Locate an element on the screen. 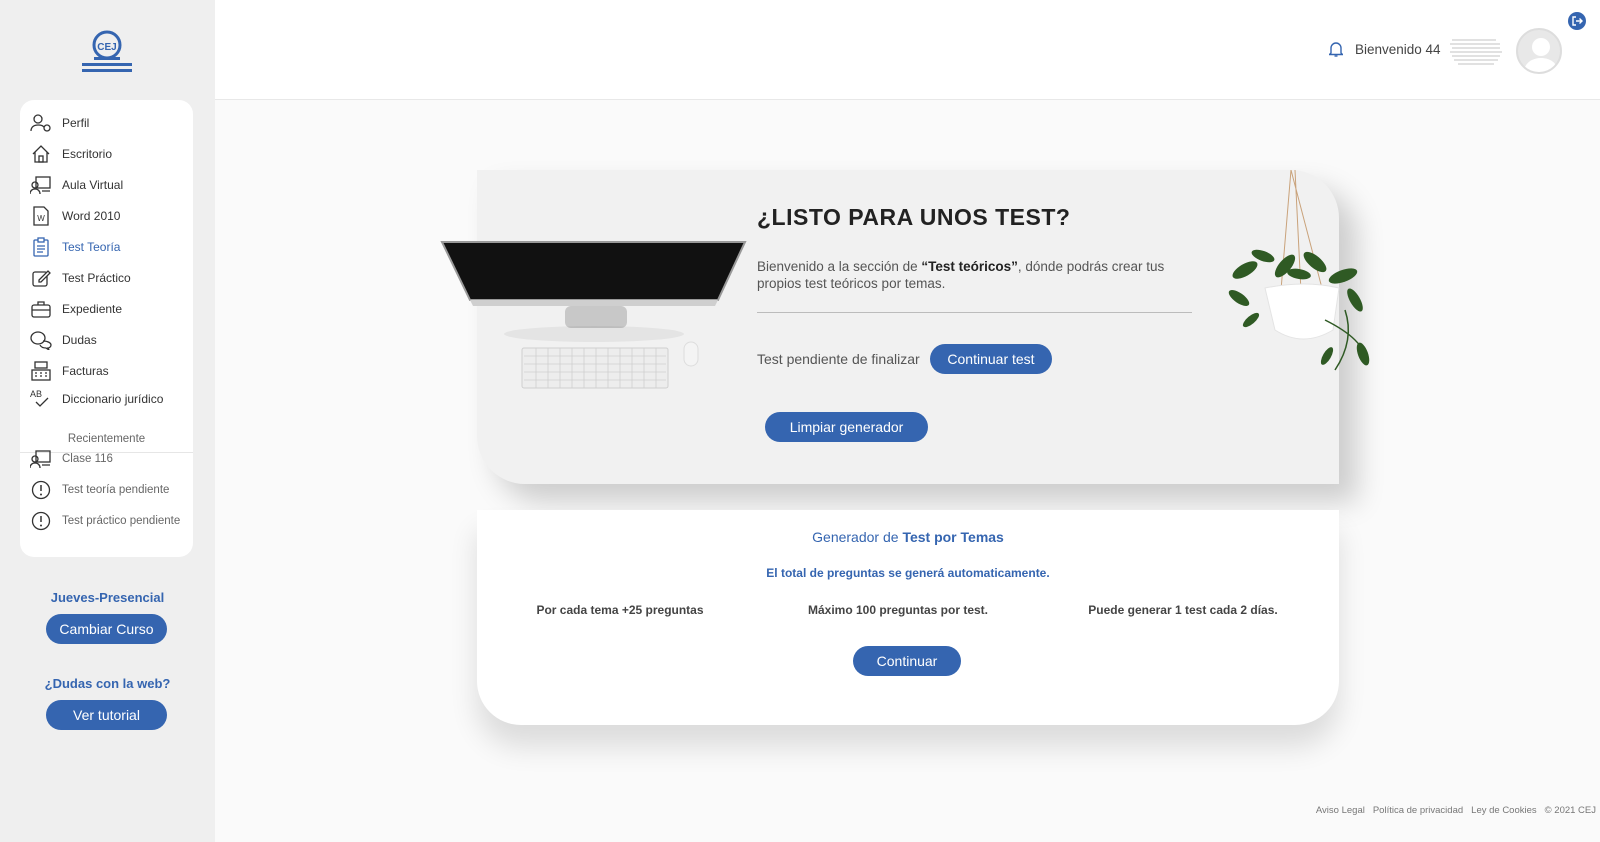 Image resolution: width=1600 pixels, height=842 pixels. hero-title: ¿LISTO PARA UNOS TEST? is located at coordinates (914, 217).